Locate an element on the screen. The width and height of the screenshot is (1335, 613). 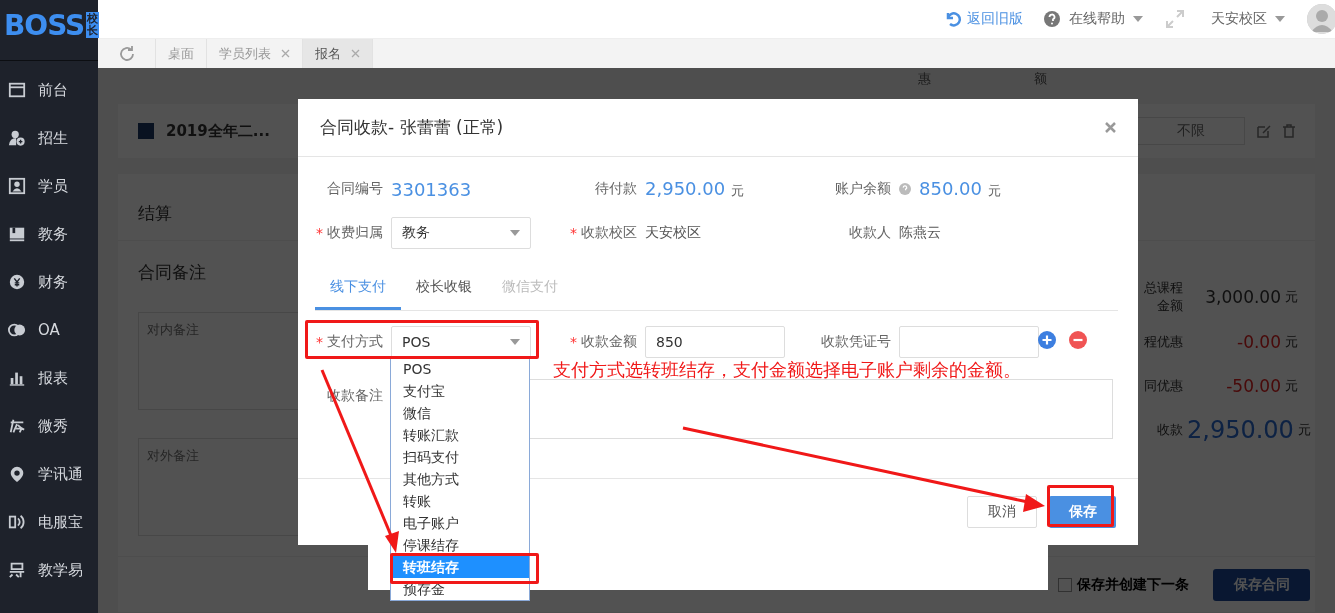
campus-menu: 天安校区 is located at coordinates (1239, 19).